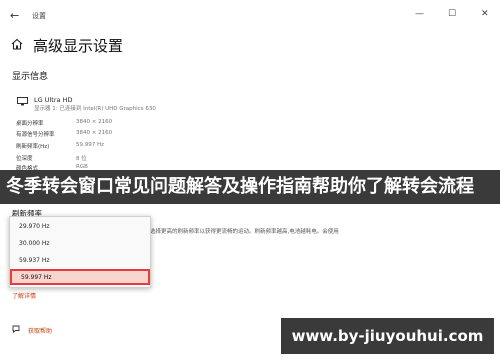 The width and height of the screenshot is (500, 362). Describe the element at coordinates (80, 244) in the screenshot. I see `refresh-option-30000: 30.000 Hz` at that location.